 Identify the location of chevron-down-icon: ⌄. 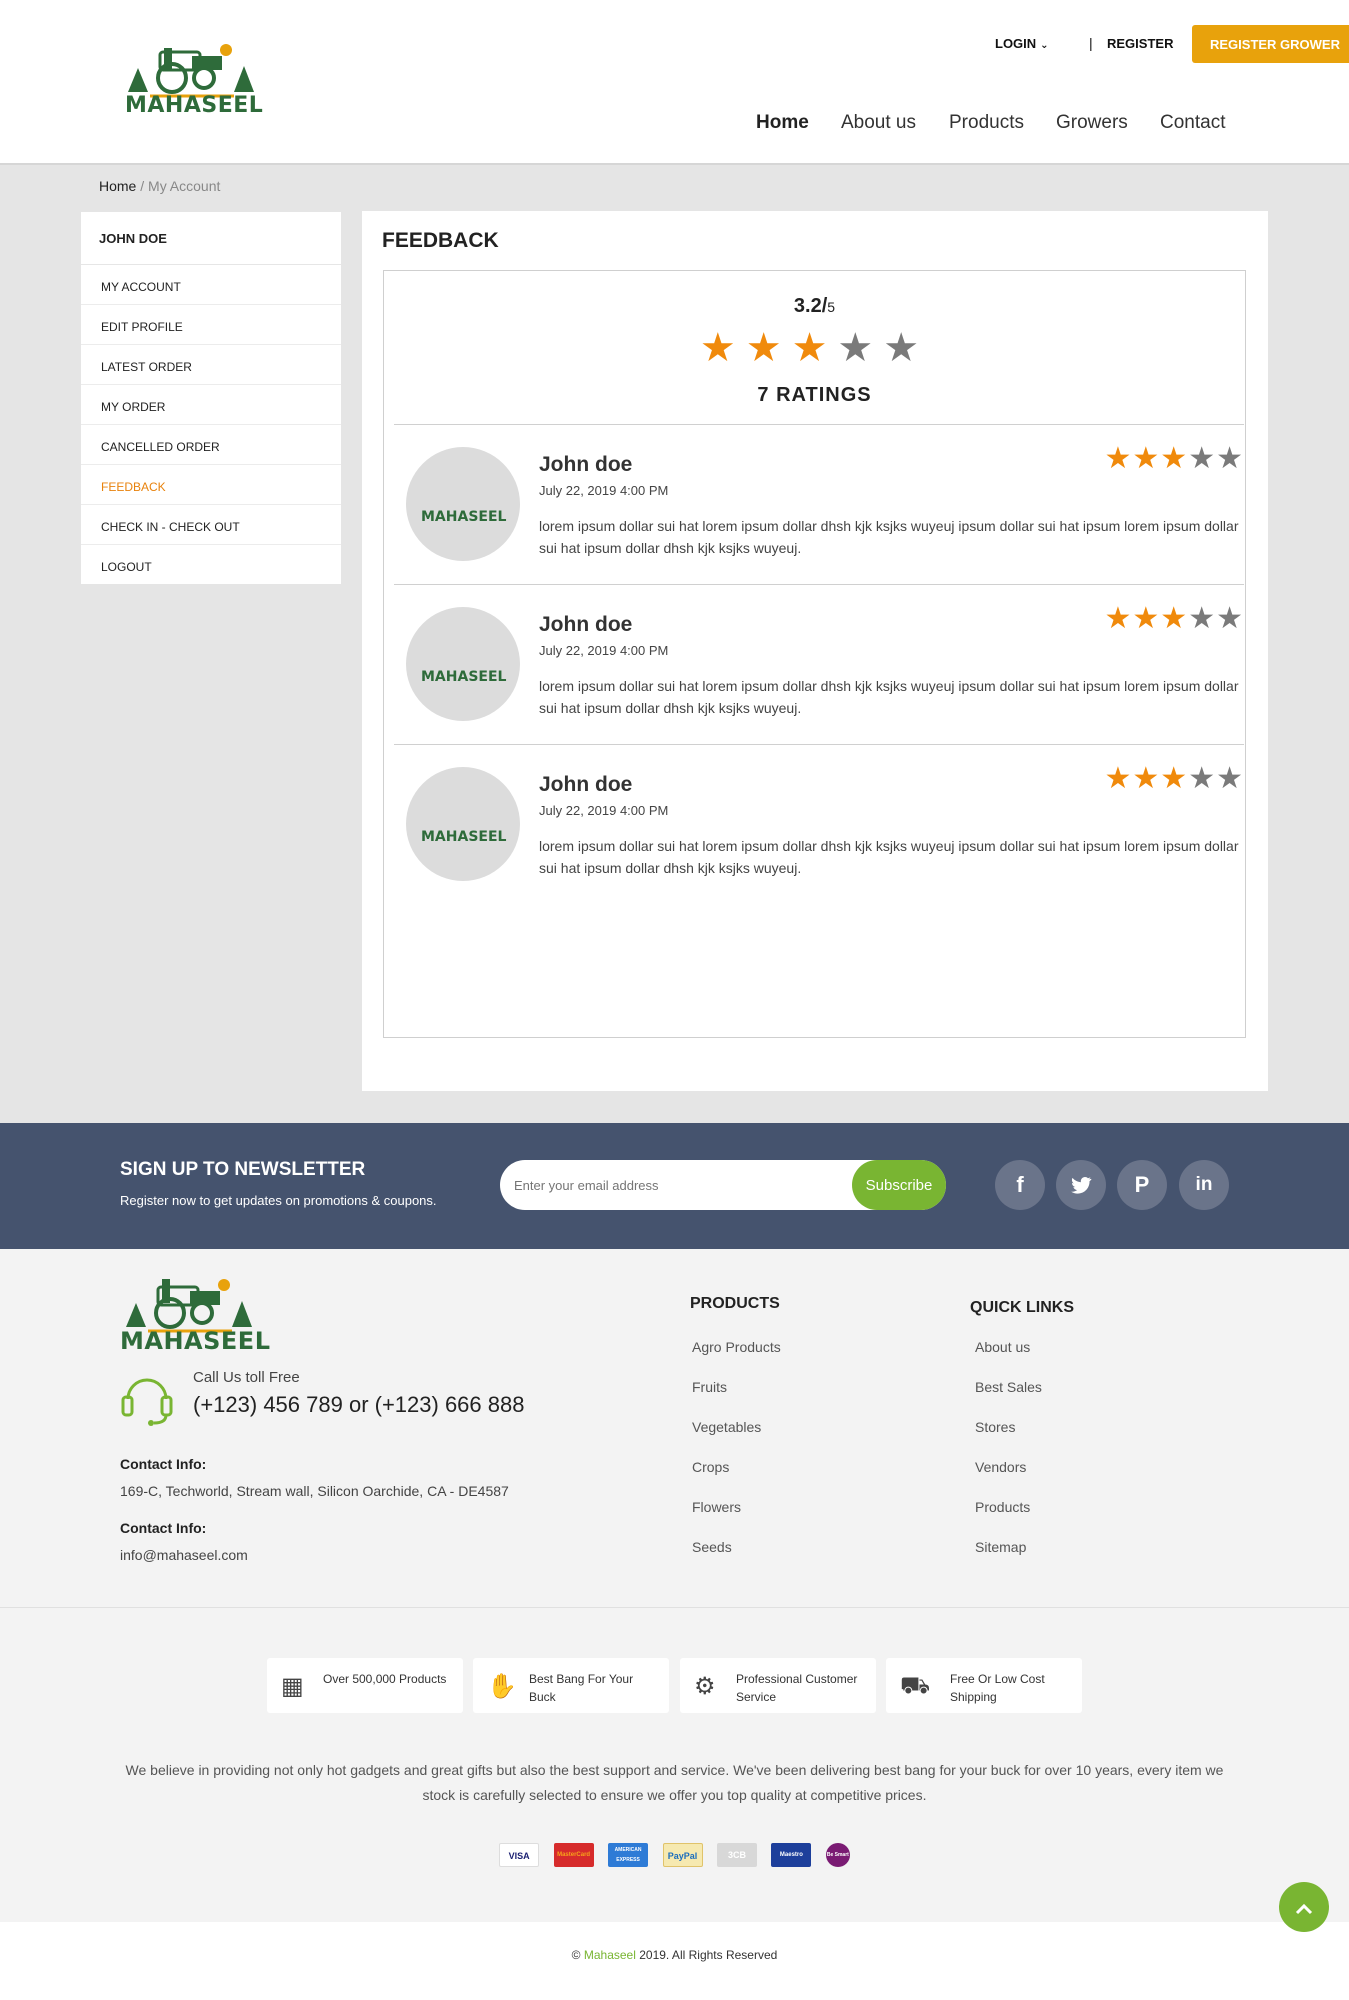
(1044, 45).